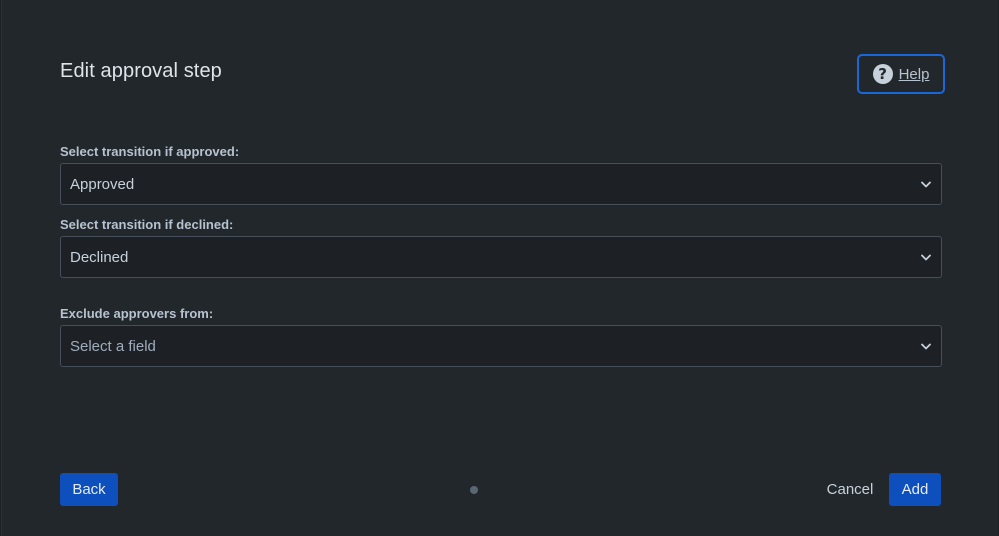 The width and height of the screenshot is (999, 536). Describe the element at coordinates (882, 74) in the screenshot. I see `question-circle-icon: ?` at that location.